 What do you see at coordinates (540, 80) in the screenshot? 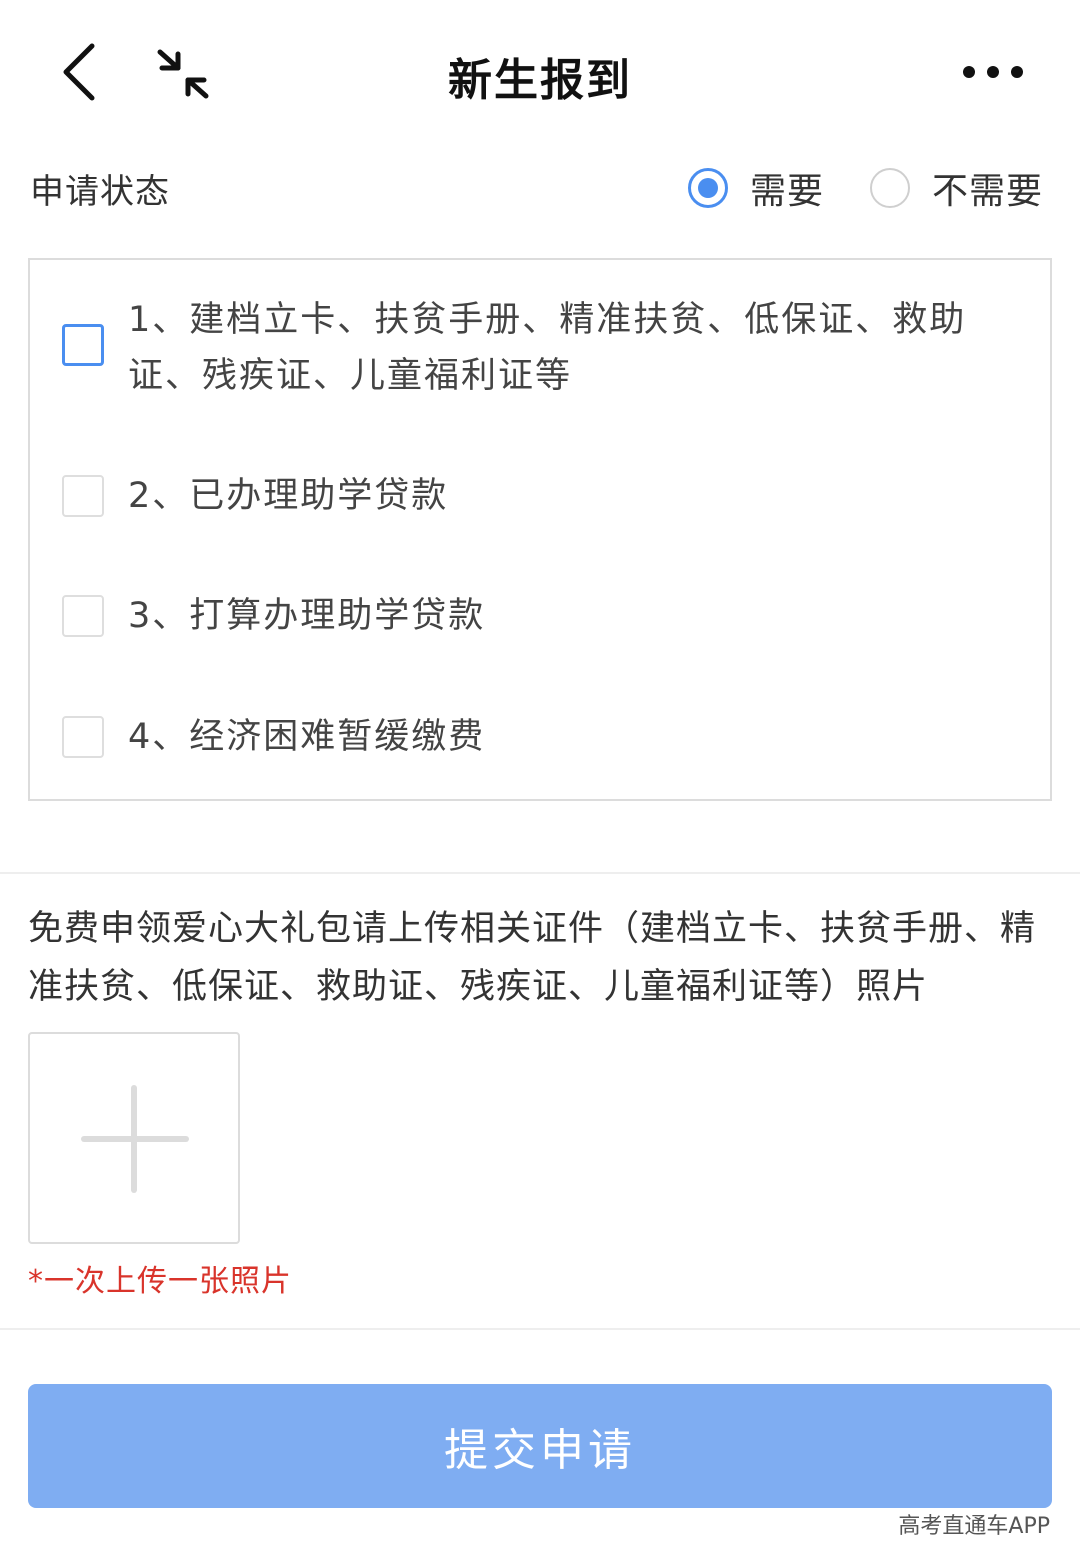
I see `page-title: 新生报到` at bounding box center [540, 80].